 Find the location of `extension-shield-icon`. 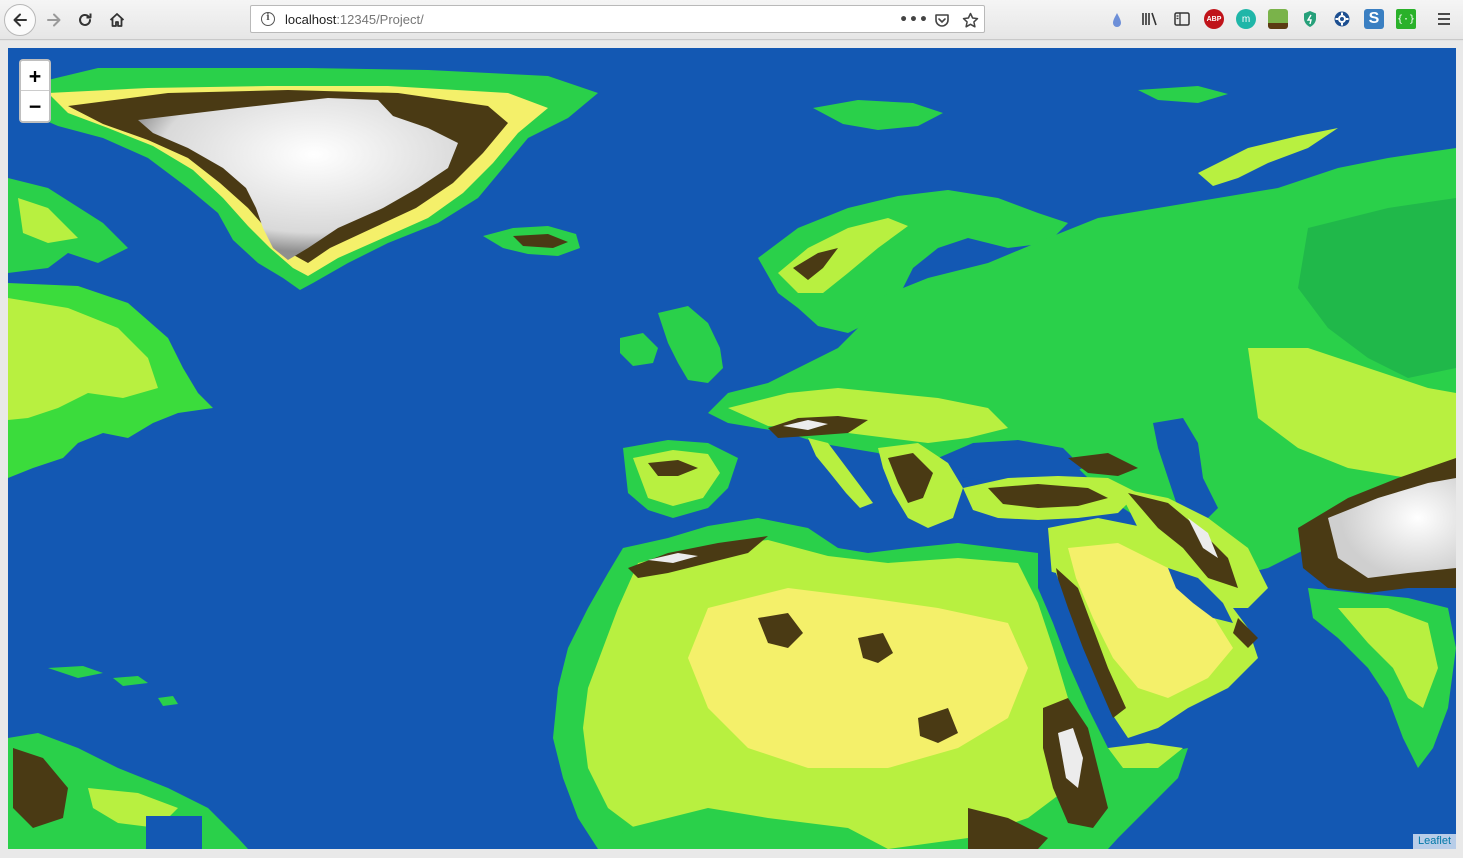

extension-shield-icon is located at coordinates (1310, 19).